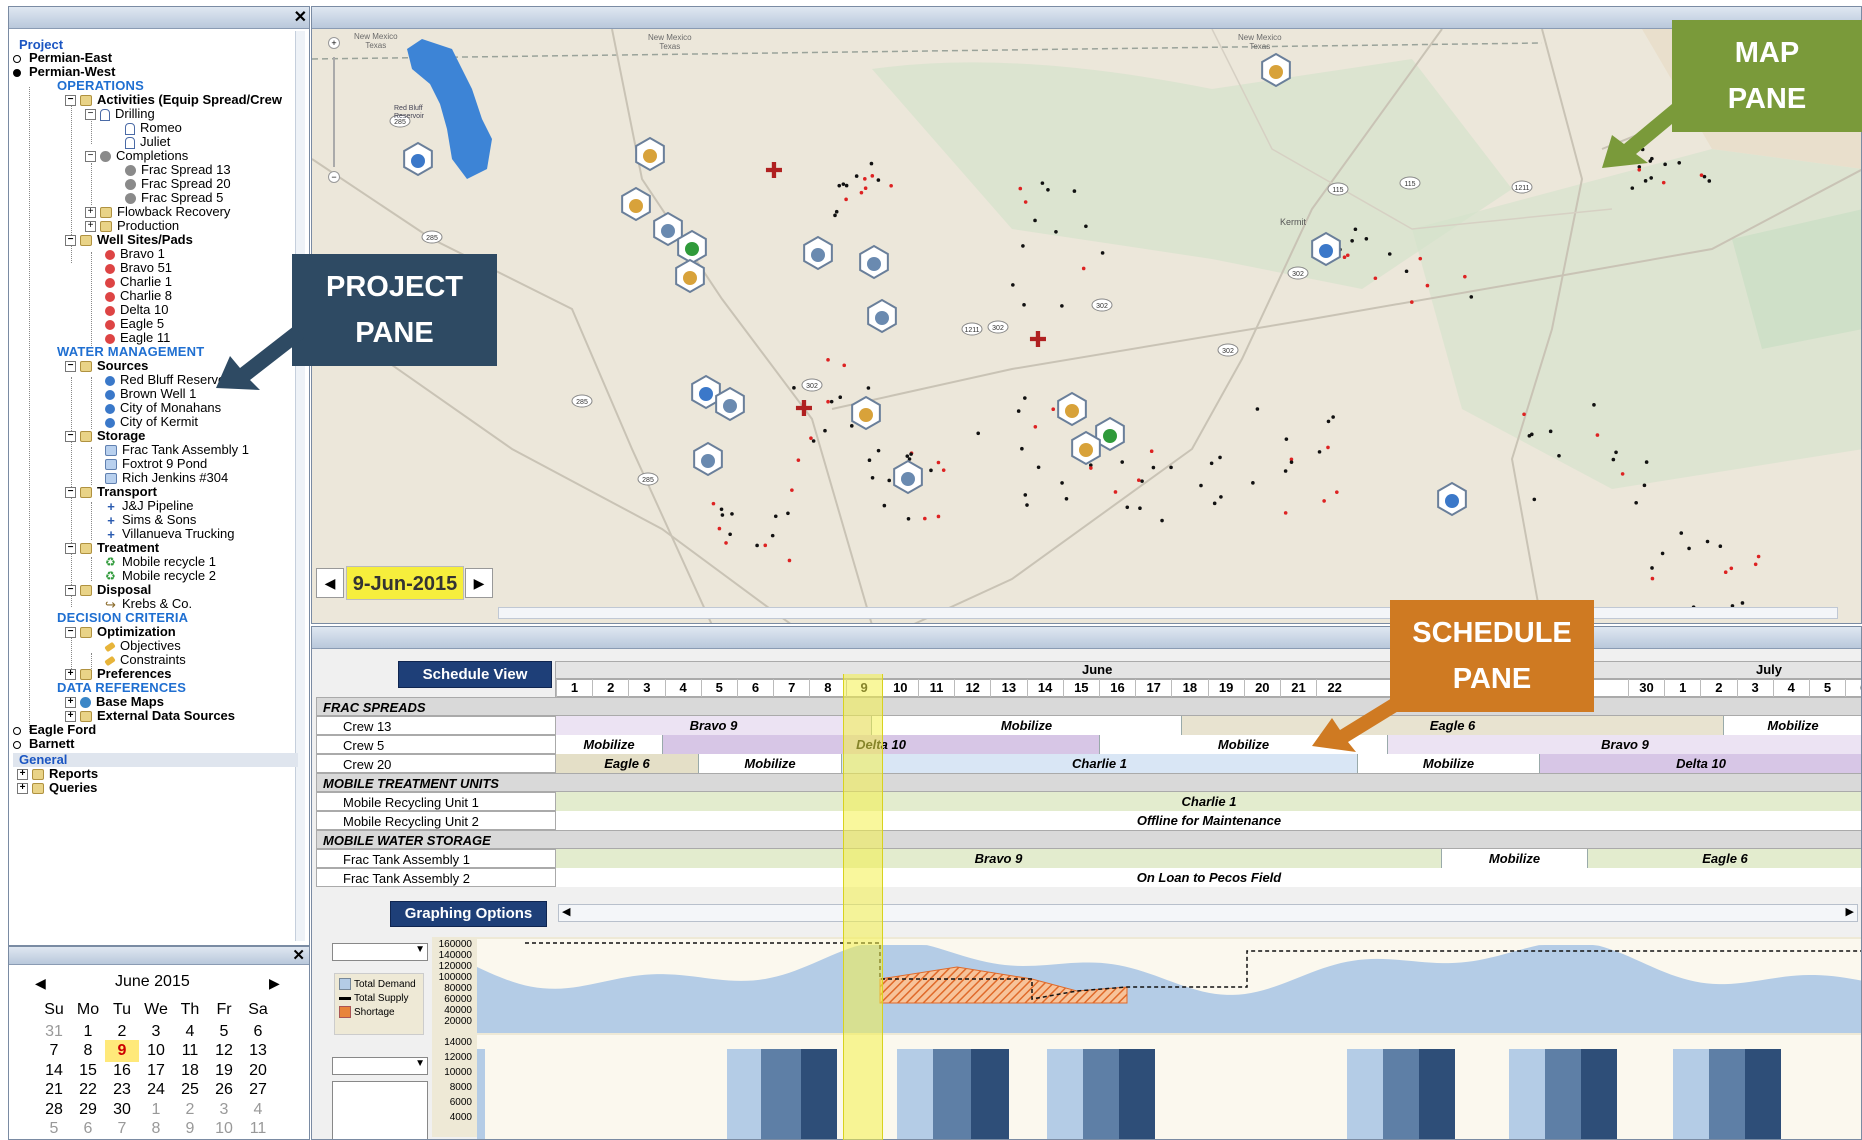 This screenshot has width=1862, height=1140. What do you see at coordinates (334, 112) in the screenshot?
I see `zoom-control: + −` at bounding box center [334, 112].